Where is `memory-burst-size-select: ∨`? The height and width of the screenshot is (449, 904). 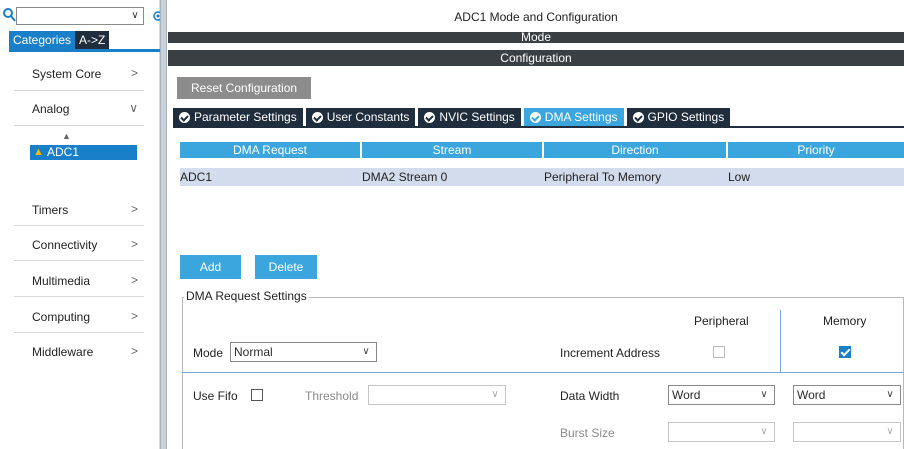
memory-burst-size-select: ∨ is located at coordinates (847, 432).